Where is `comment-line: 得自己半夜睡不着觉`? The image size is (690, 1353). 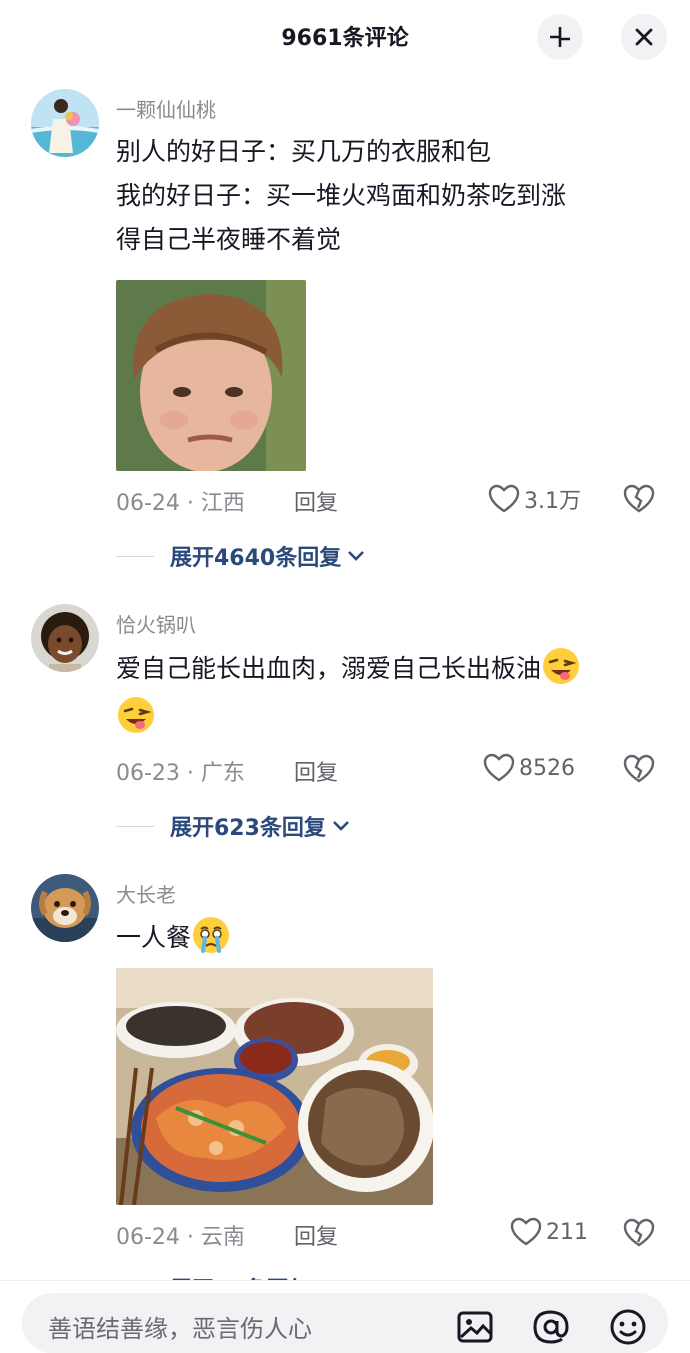
comment-line: 得自己半夜睡不着觉 is located at coordinates (229, 239).